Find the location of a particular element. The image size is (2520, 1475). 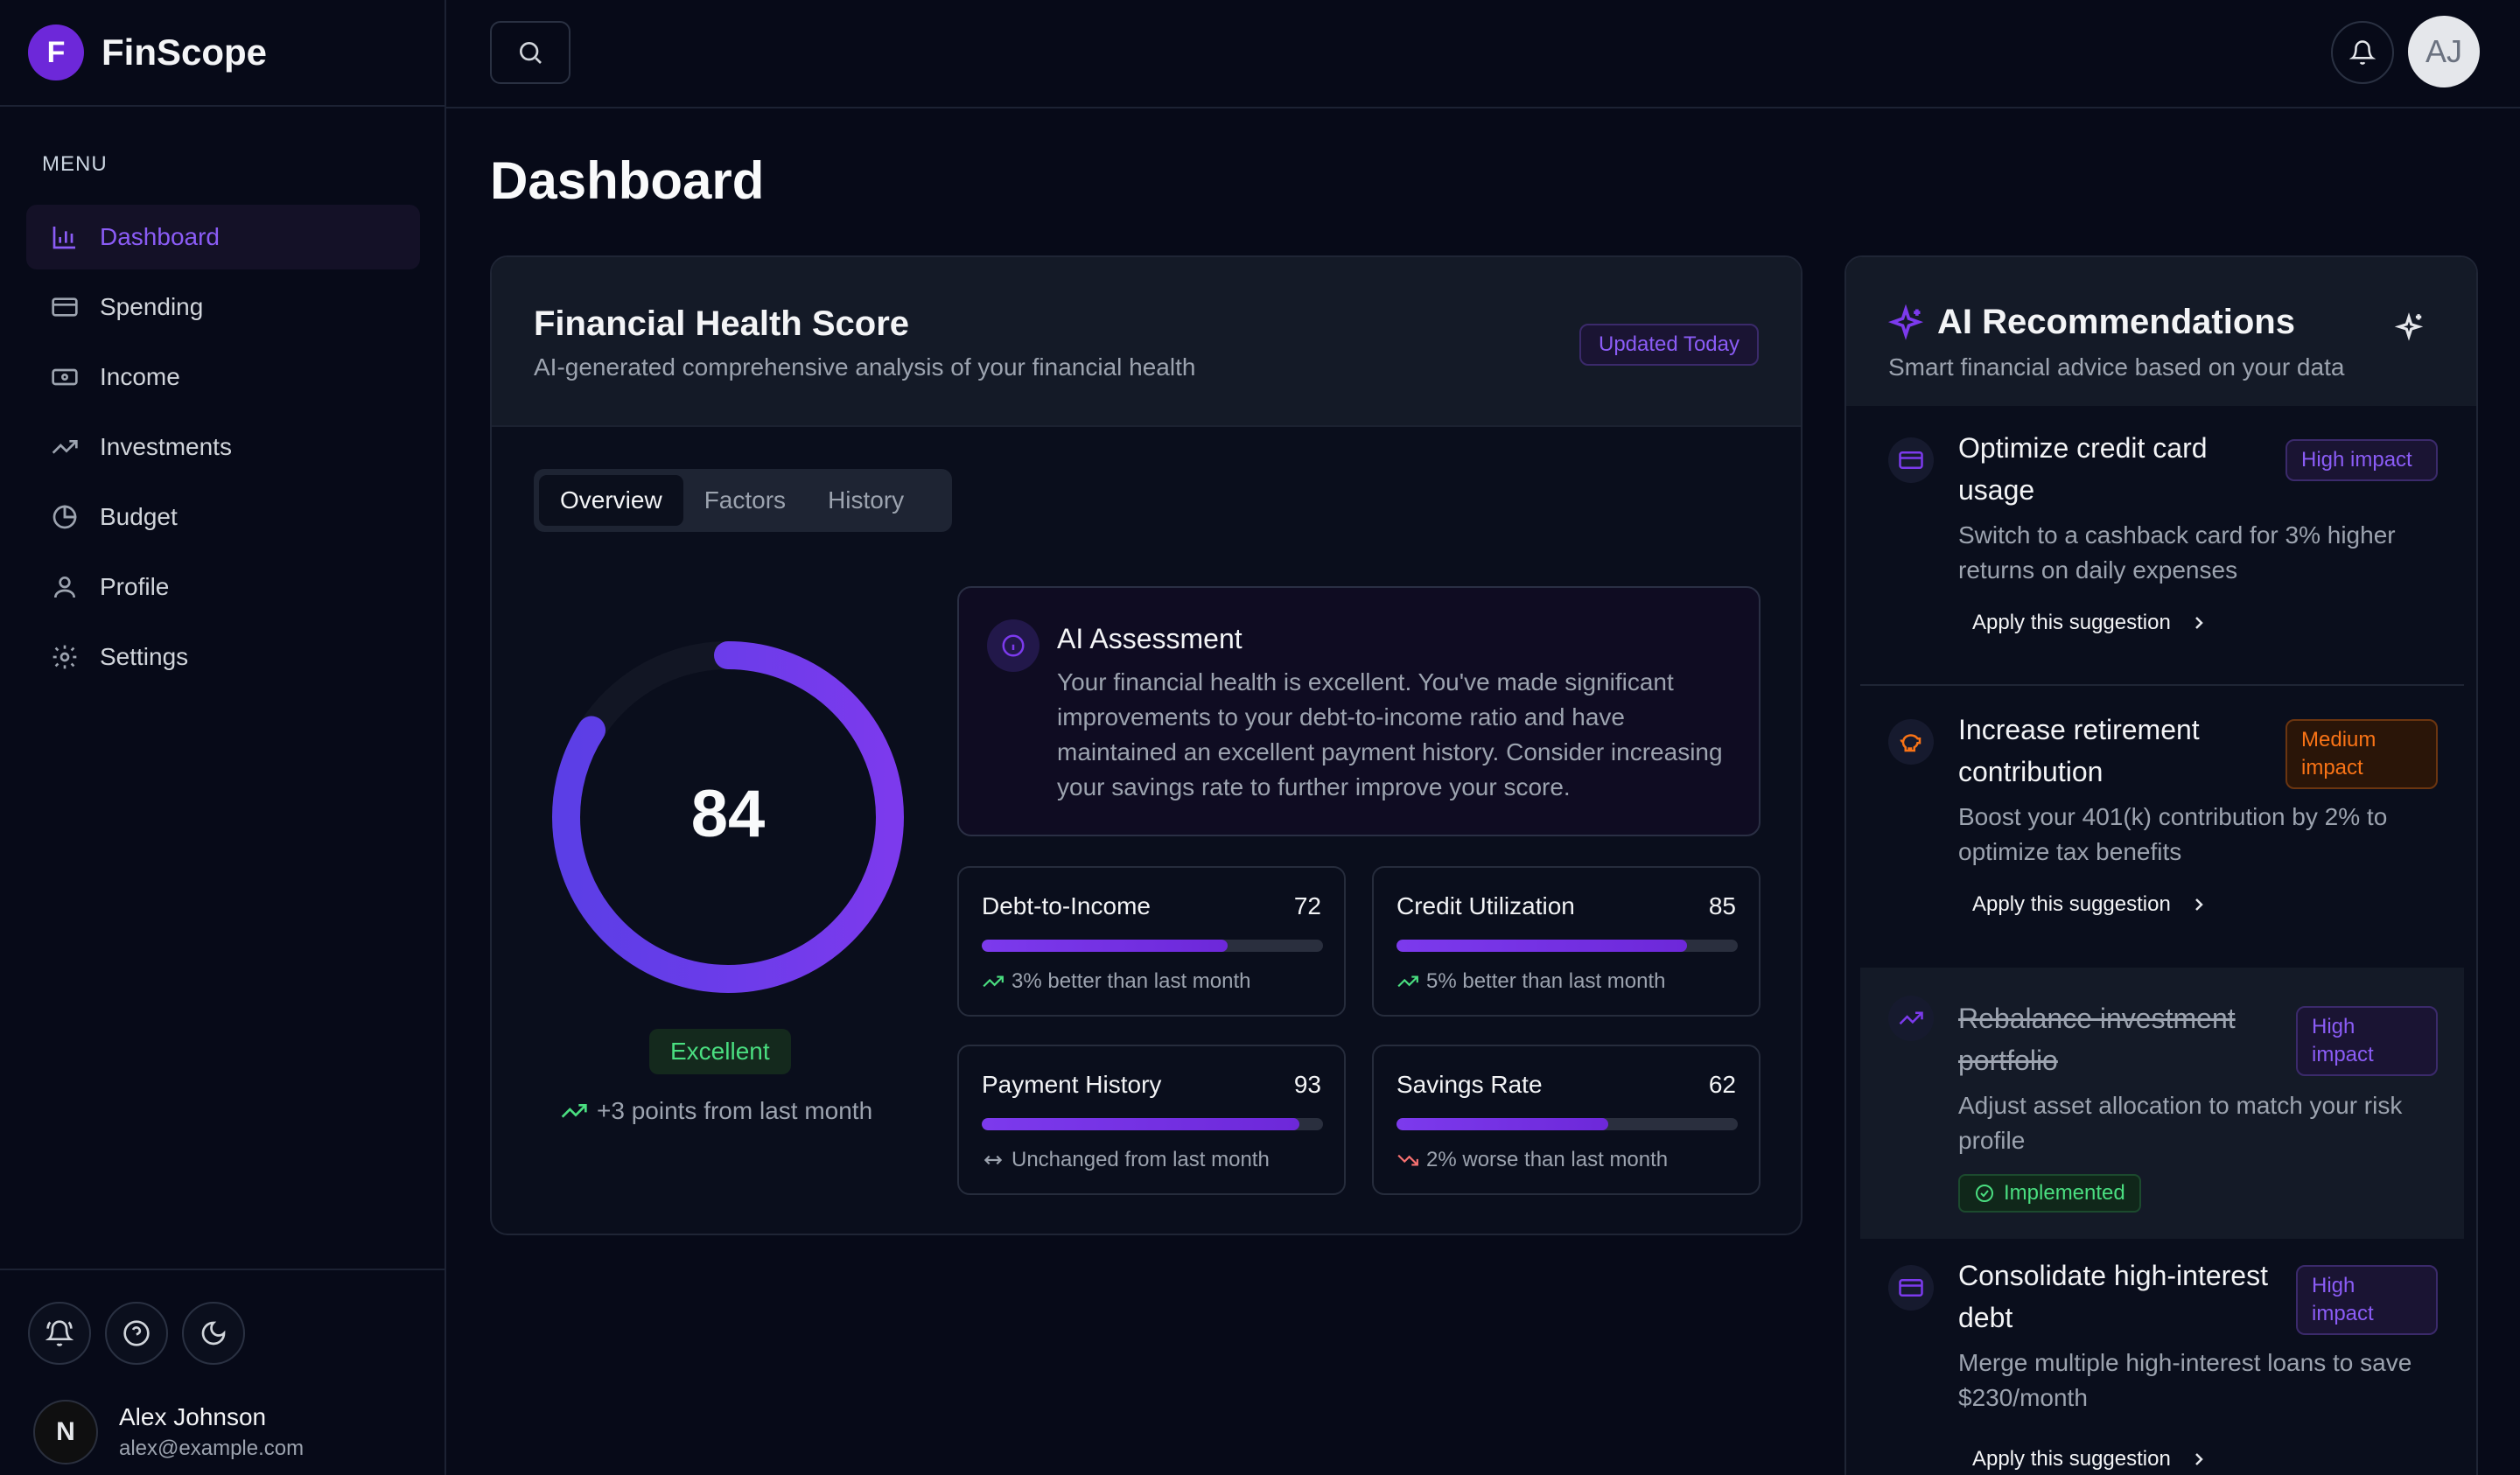

metric-card: Savings Rate 62 2% worse than last month is located at coordinates (1566, 1120).